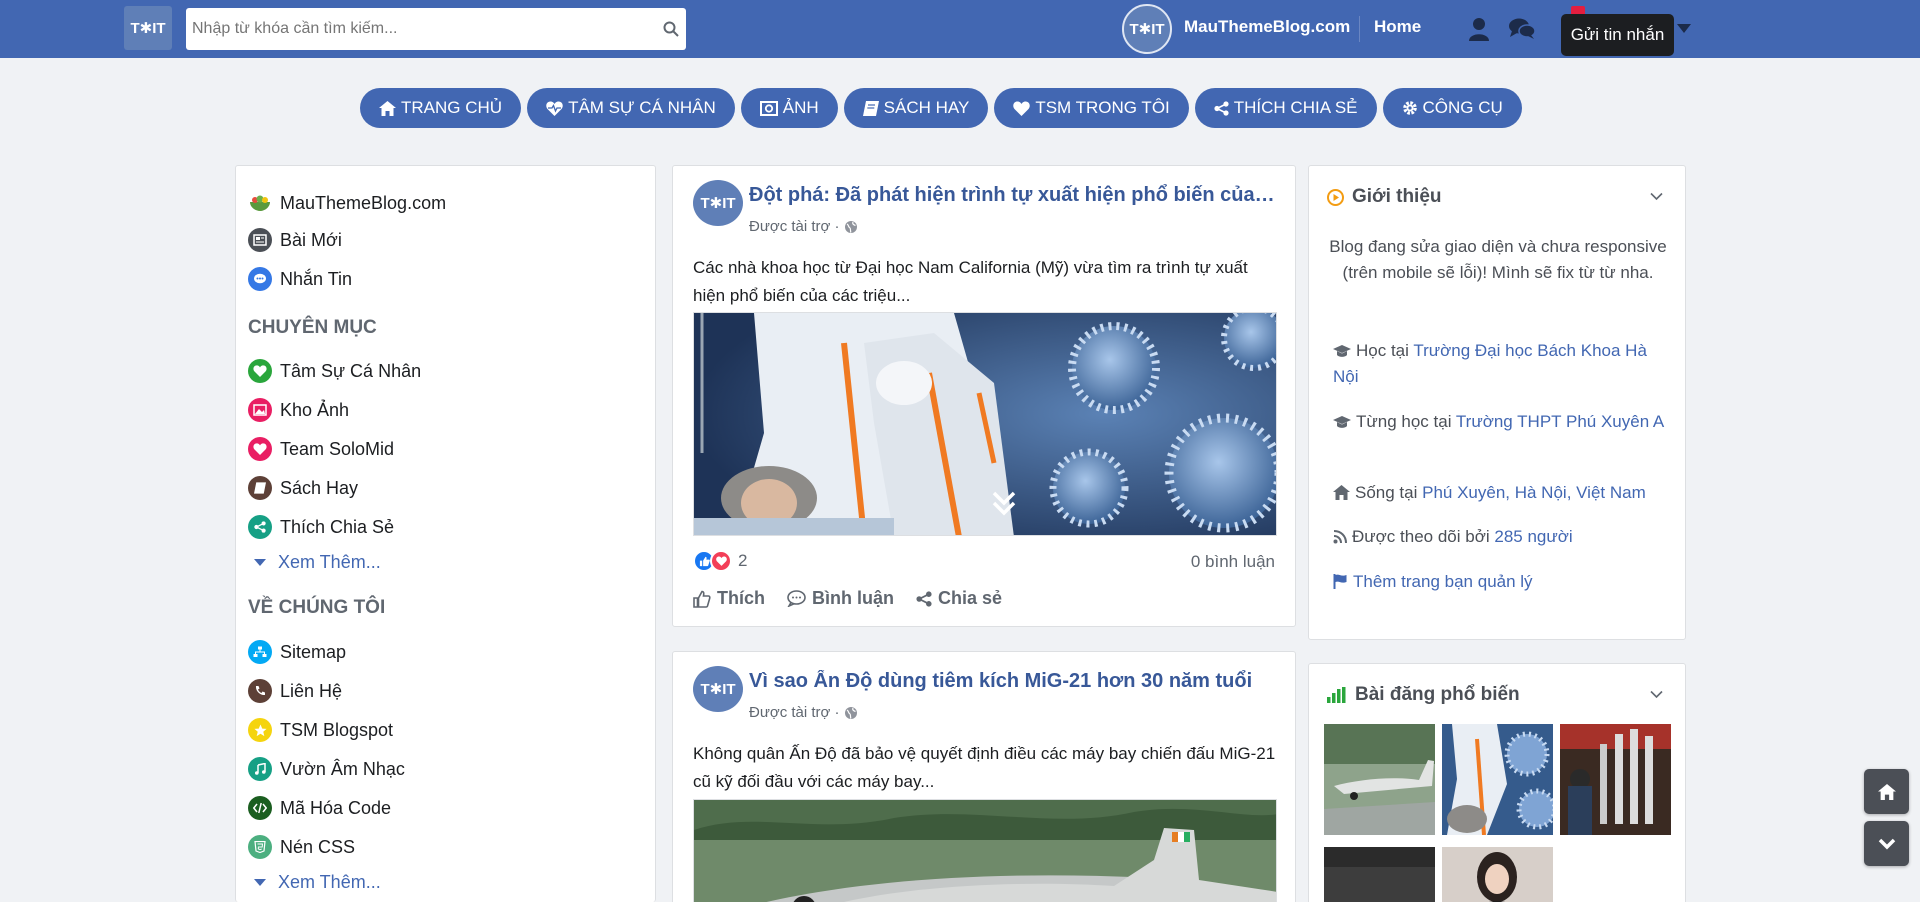  Describe the element at coordinates (421, 29) in the screenshot. I see `search-input` at that location.